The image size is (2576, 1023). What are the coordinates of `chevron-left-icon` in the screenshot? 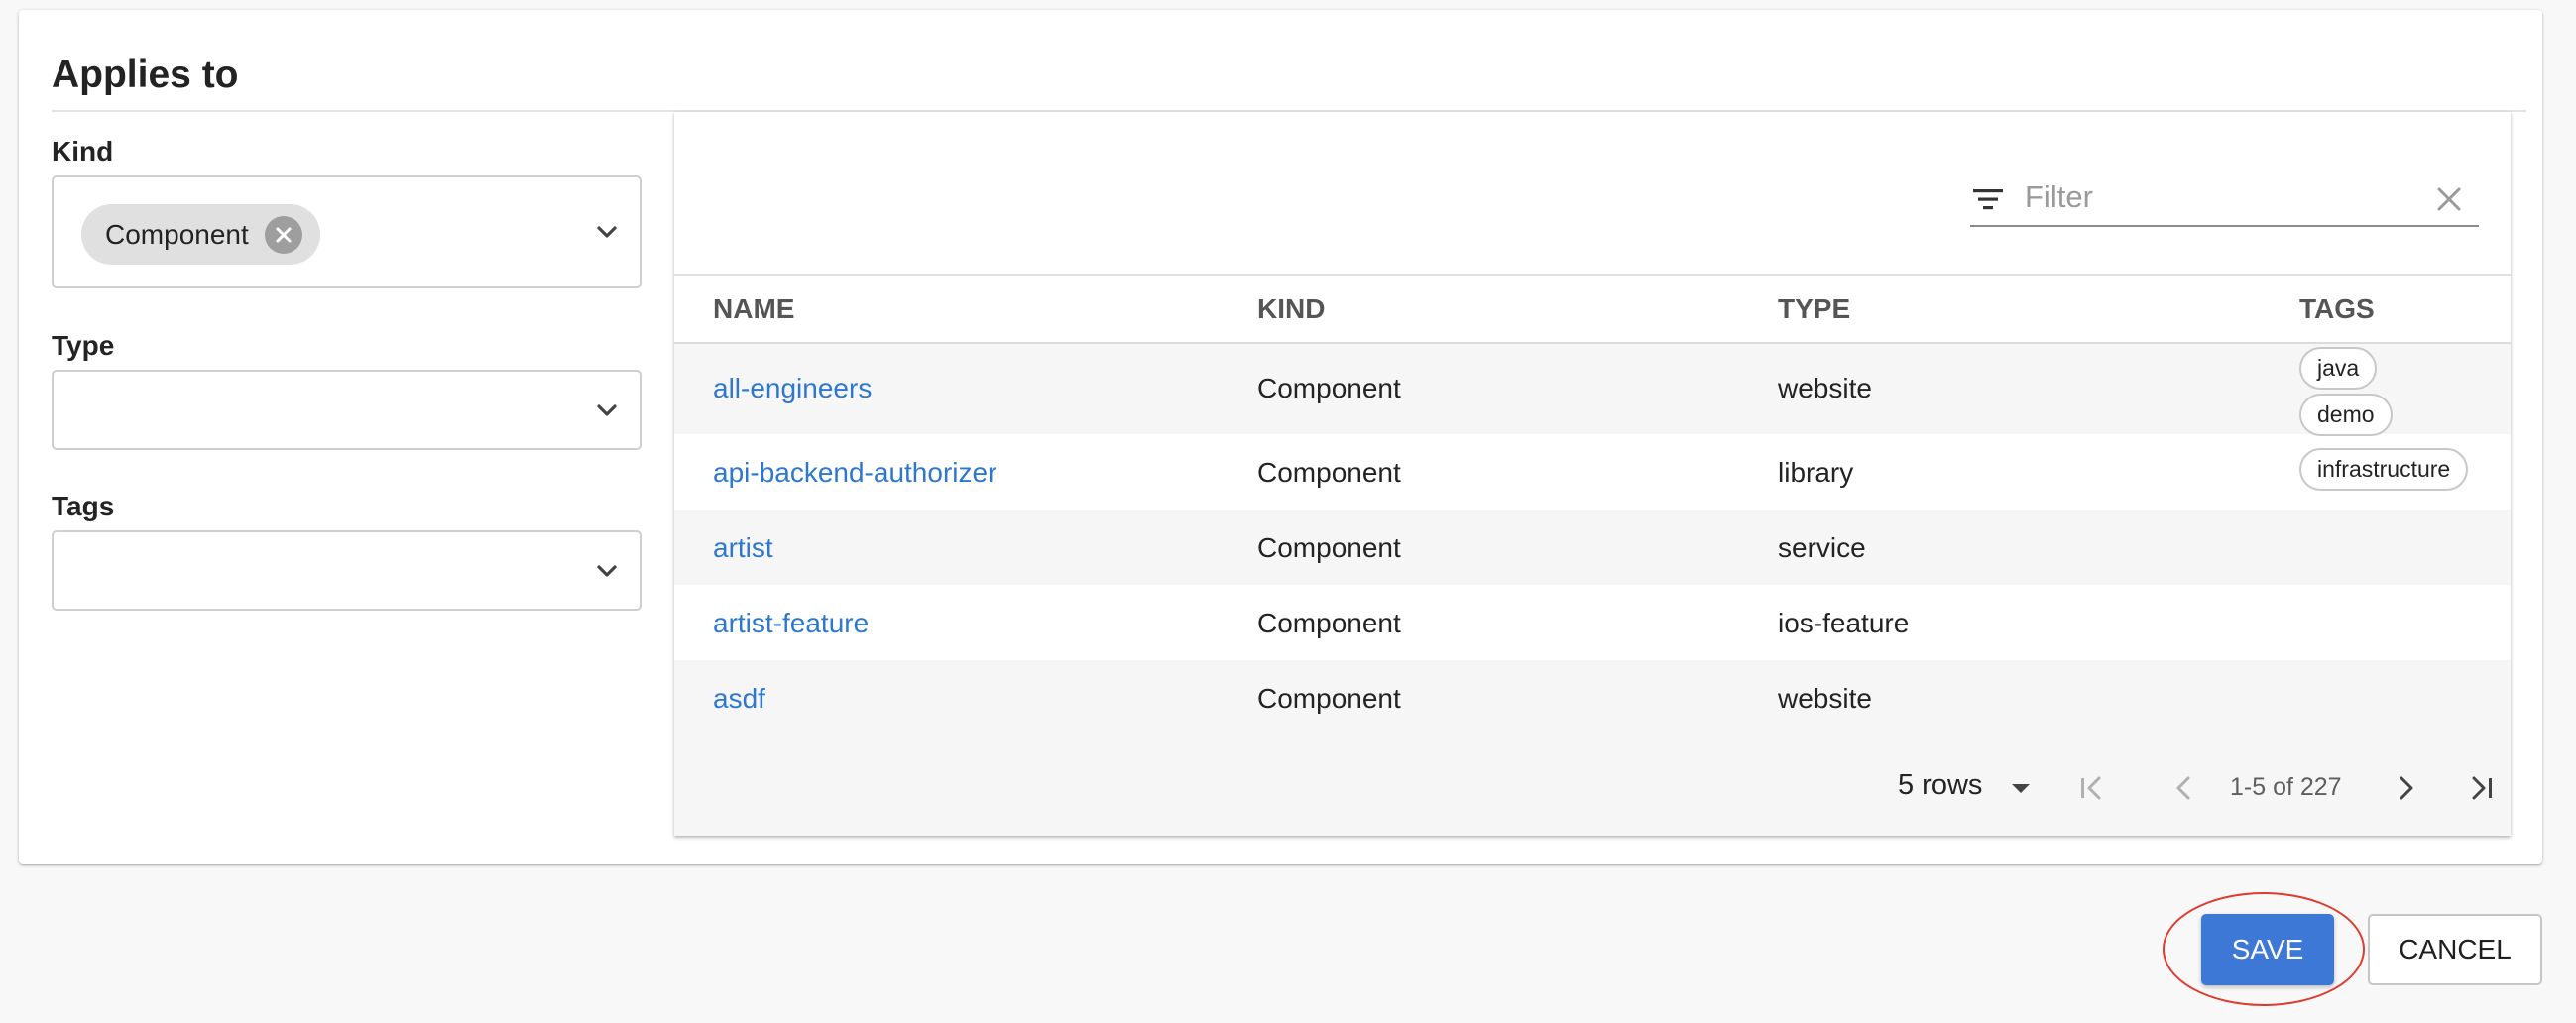 It's located at (2184, 788).